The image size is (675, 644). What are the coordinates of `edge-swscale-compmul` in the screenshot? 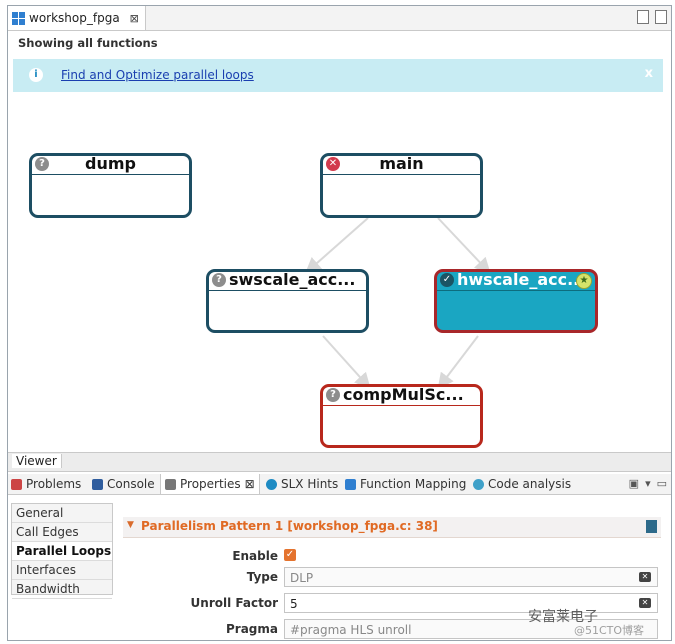 It's located at (346, 362).